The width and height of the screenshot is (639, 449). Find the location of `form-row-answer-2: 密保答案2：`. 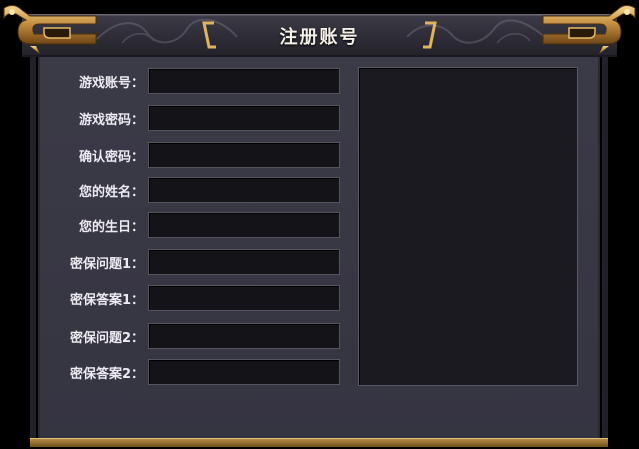

form-row-answer-2: 密保答案2： is located at coordinates (190, 372).